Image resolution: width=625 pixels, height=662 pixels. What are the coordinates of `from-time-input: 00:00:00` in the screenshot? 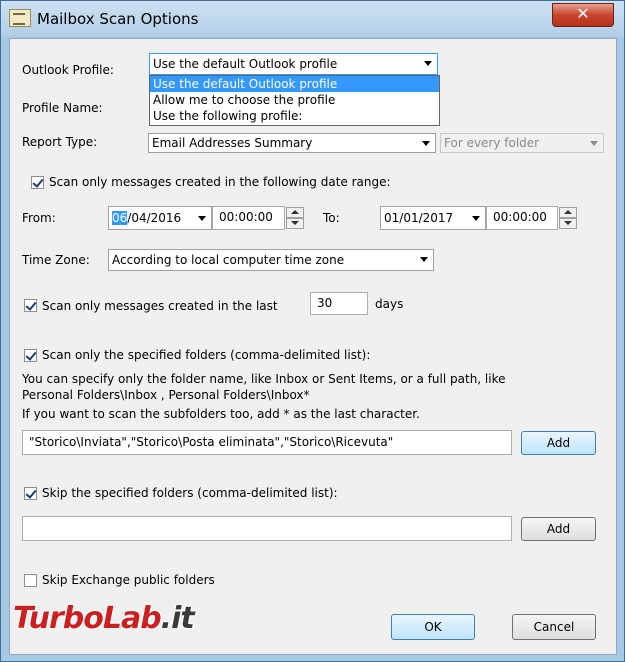 It's located at (248, 218).